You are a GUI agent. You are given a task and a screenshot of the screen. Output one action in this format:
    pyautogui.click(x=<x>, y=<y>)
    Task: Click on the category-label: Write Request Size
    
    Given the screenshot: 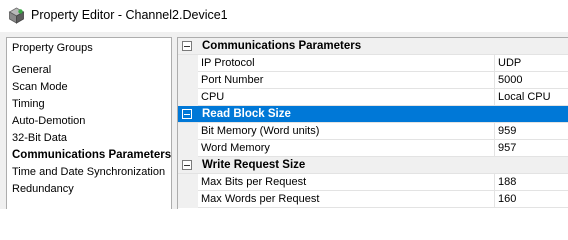 What is the action you would take?
    pyautogui.click(x=254, y=165)
    